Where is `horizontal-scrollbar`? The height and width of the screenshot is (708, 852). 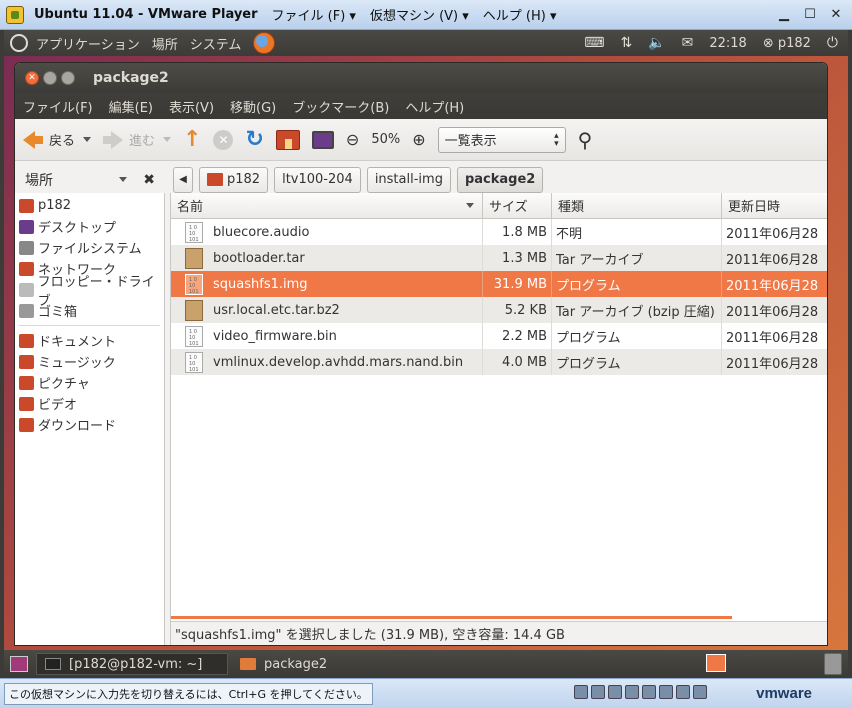 horizontal-scrollbar is located at coordinates (451, 617).